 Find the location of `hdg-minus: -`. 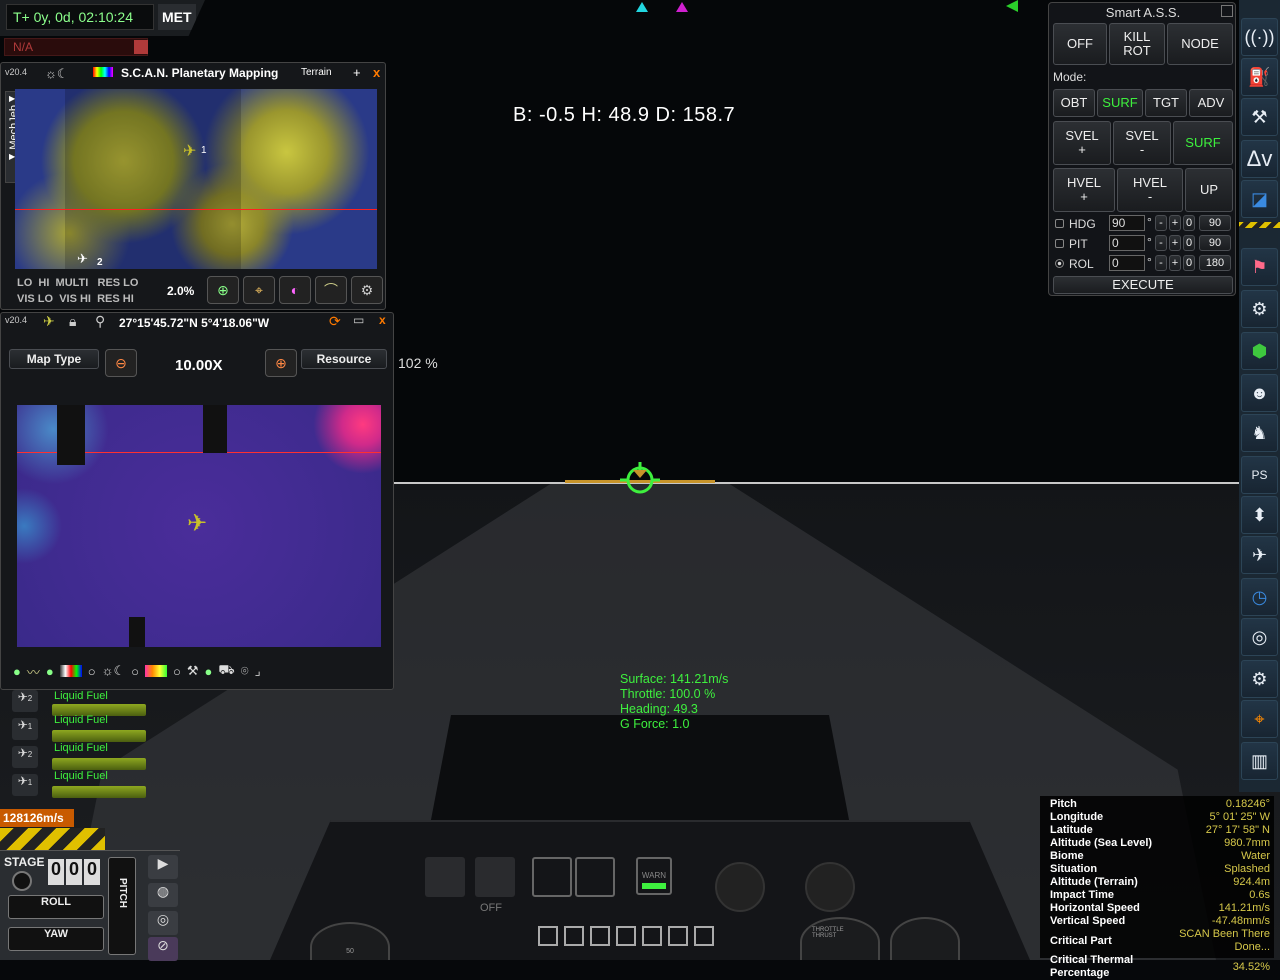

hdg-minus: - is located at coordinates (1161, 223).